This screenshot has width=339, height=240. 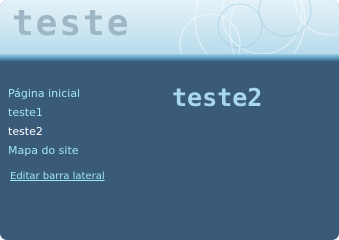 I want to click on sidebar-item-teste1: teste1, so click(x=83, y=112).